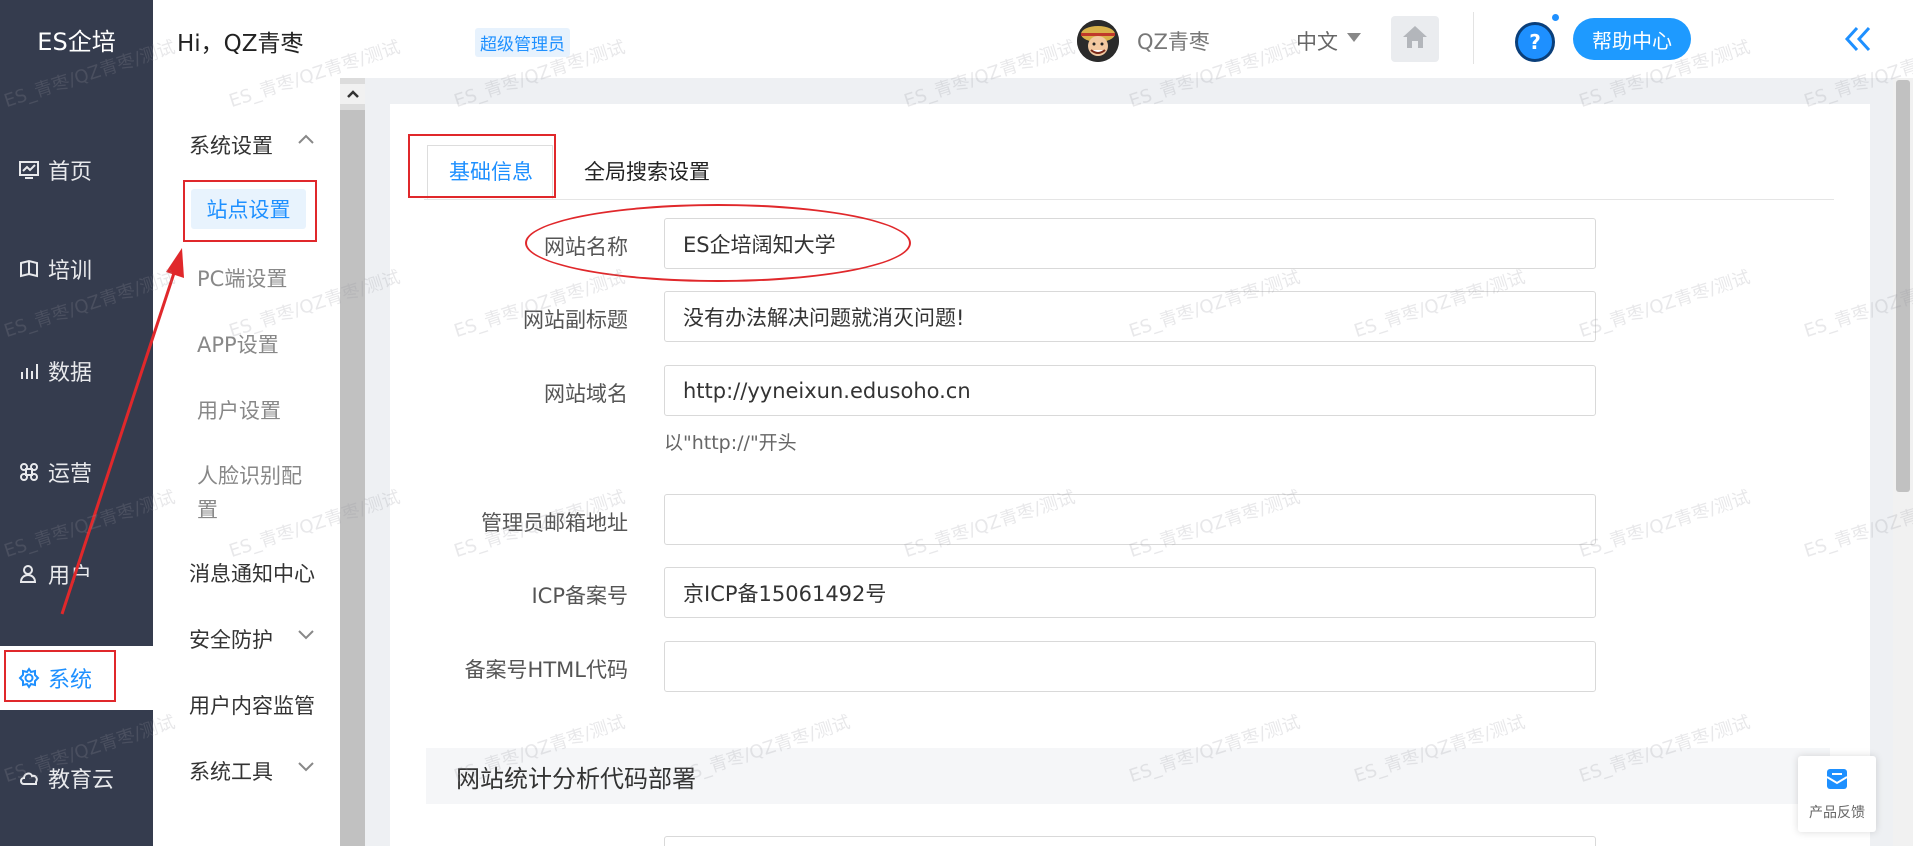 This screenshot has height=846, width=1913. What do you see at coordinates (29, 371) in the screenshot?
I see `chart-icon` at bounding box center [29, 371].